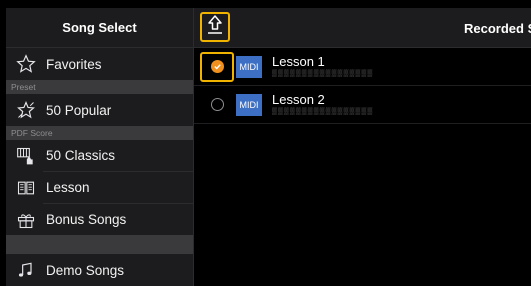 The height and width of the screenshot is (286, 531). What do you see at coordinates (99, 87) in the screenshot?
I see `section-header-preset: Preset` at bounding box center [99, 87].